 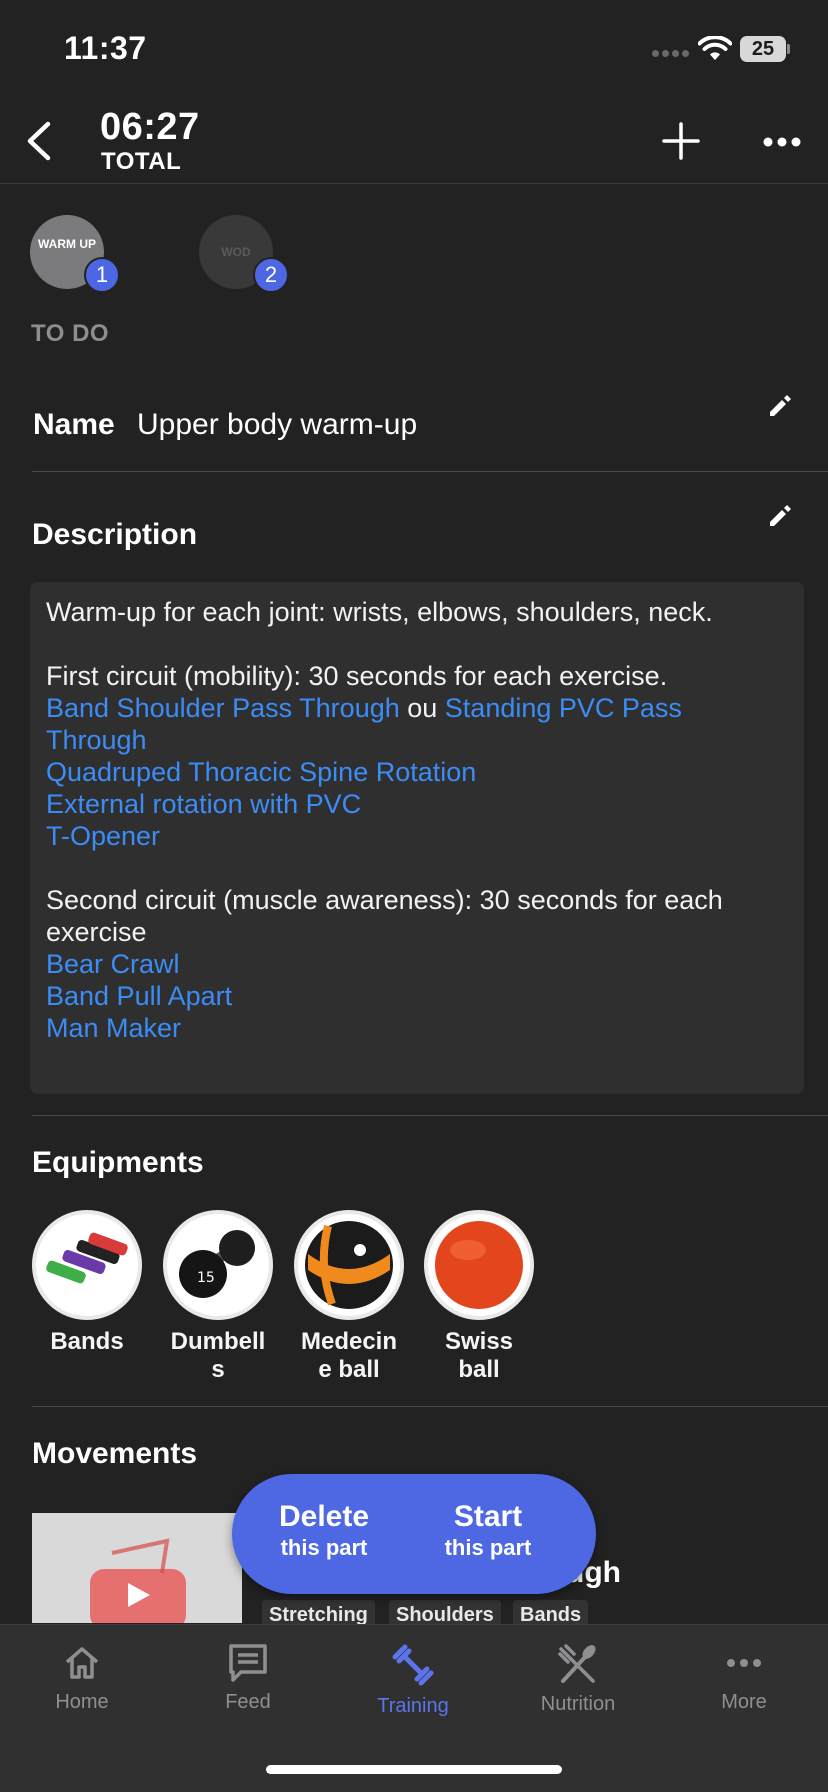 I want to click on tab-label: Nutrition, so click(x=578, y=1704).